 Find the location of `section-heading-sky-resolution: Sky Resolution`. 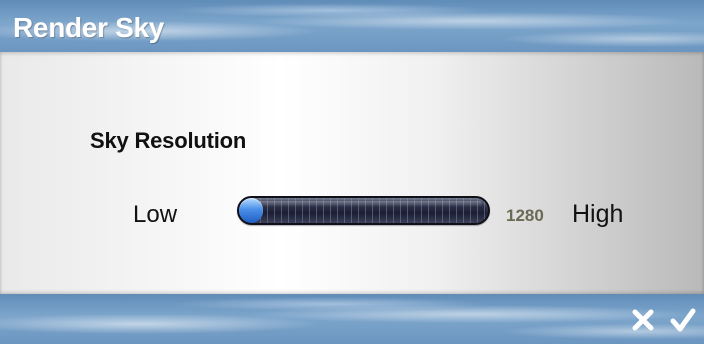

section-heading-sky-resolution: Sky Resolution is located at coordinates (168, 140).